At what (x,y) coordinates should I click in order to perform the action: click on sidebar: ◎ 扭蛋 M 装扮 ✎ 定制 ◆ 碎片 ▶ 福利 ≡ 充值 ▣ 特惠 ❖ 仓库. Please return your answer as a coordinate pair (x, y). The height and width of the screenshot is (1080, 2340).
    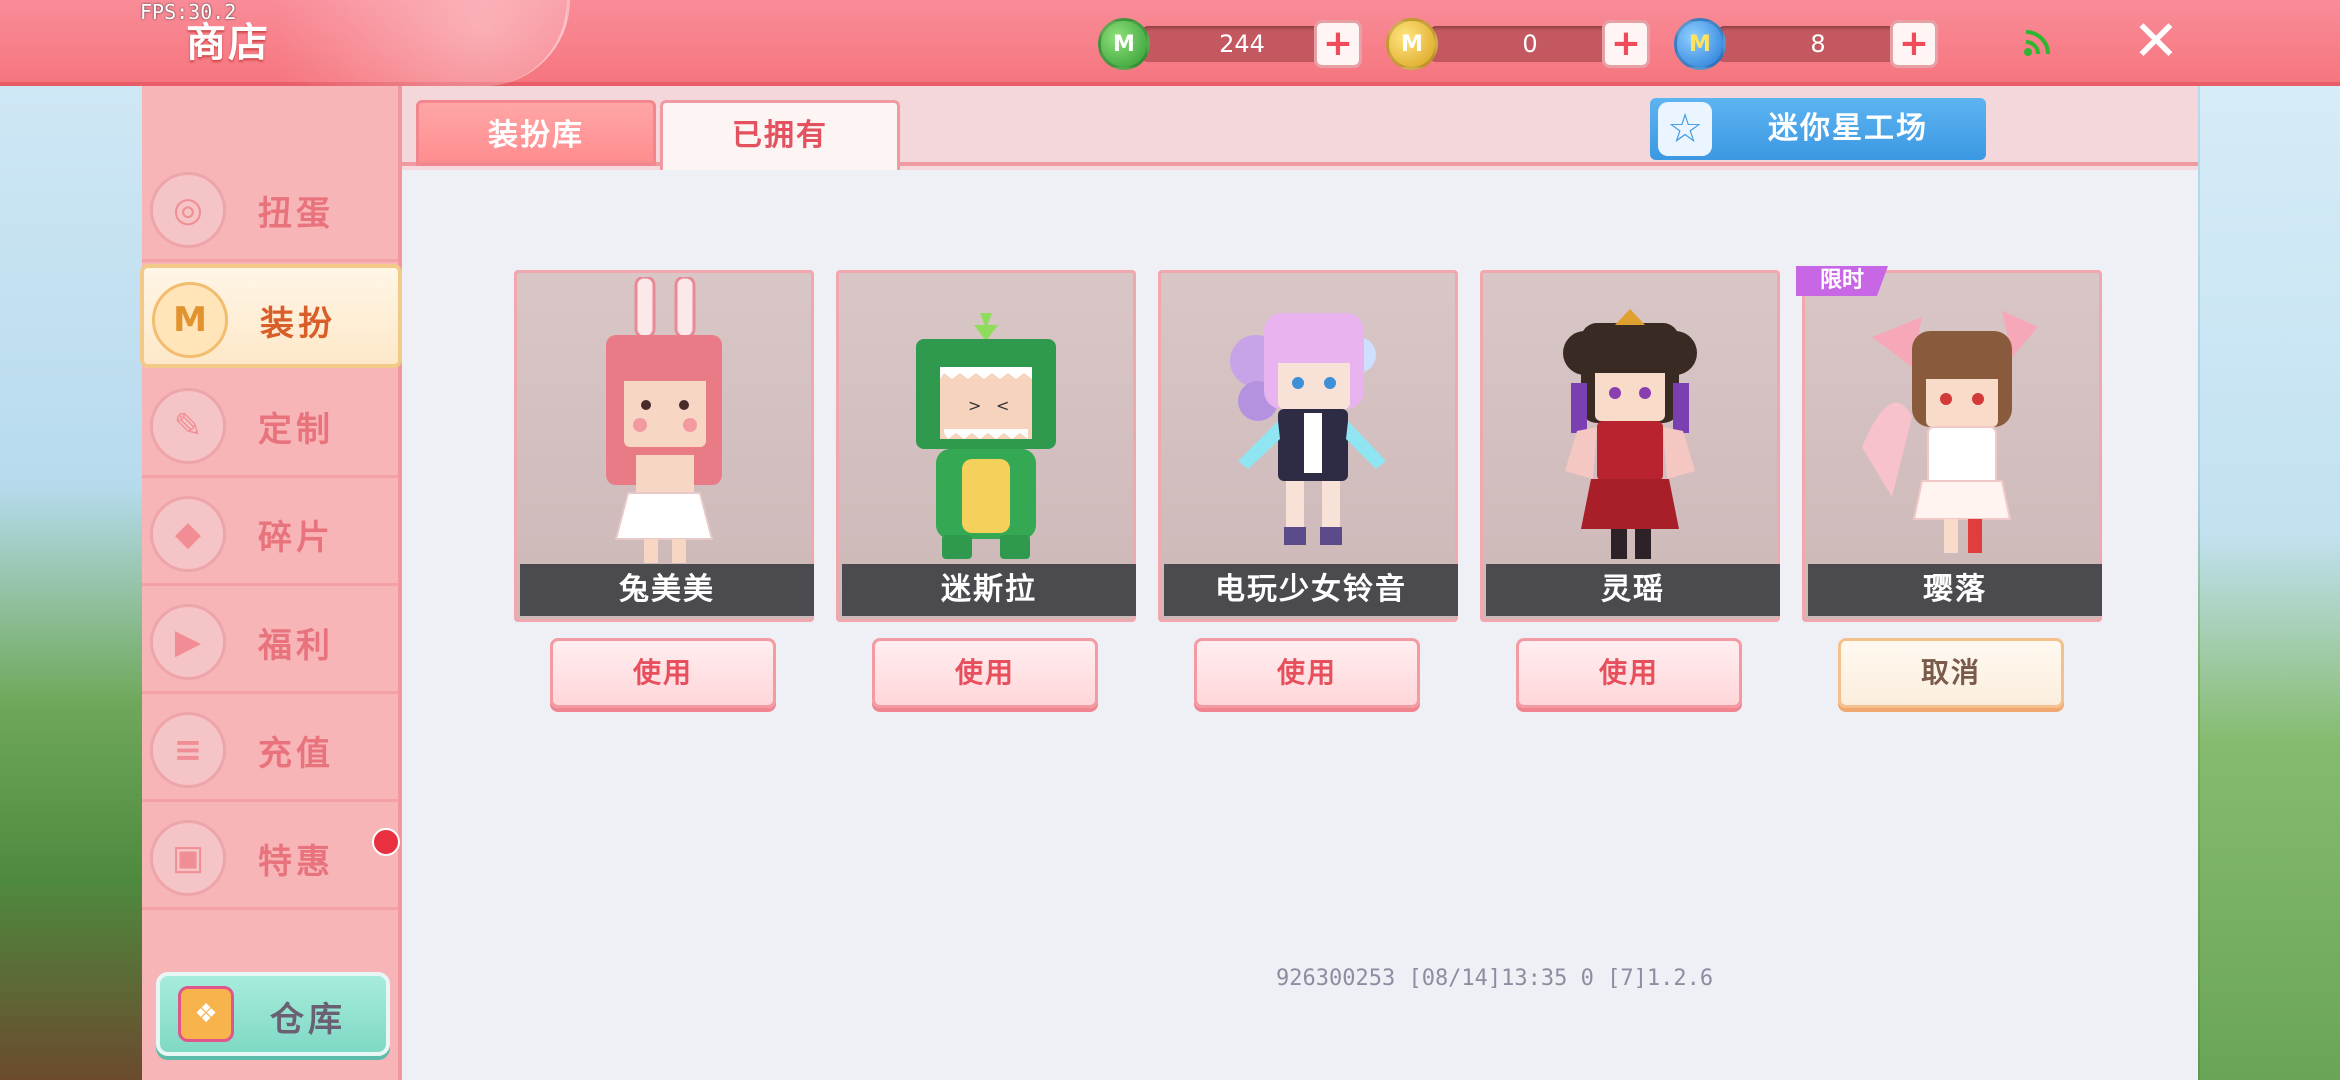
    Looking at the image, I should click on (271, 583).